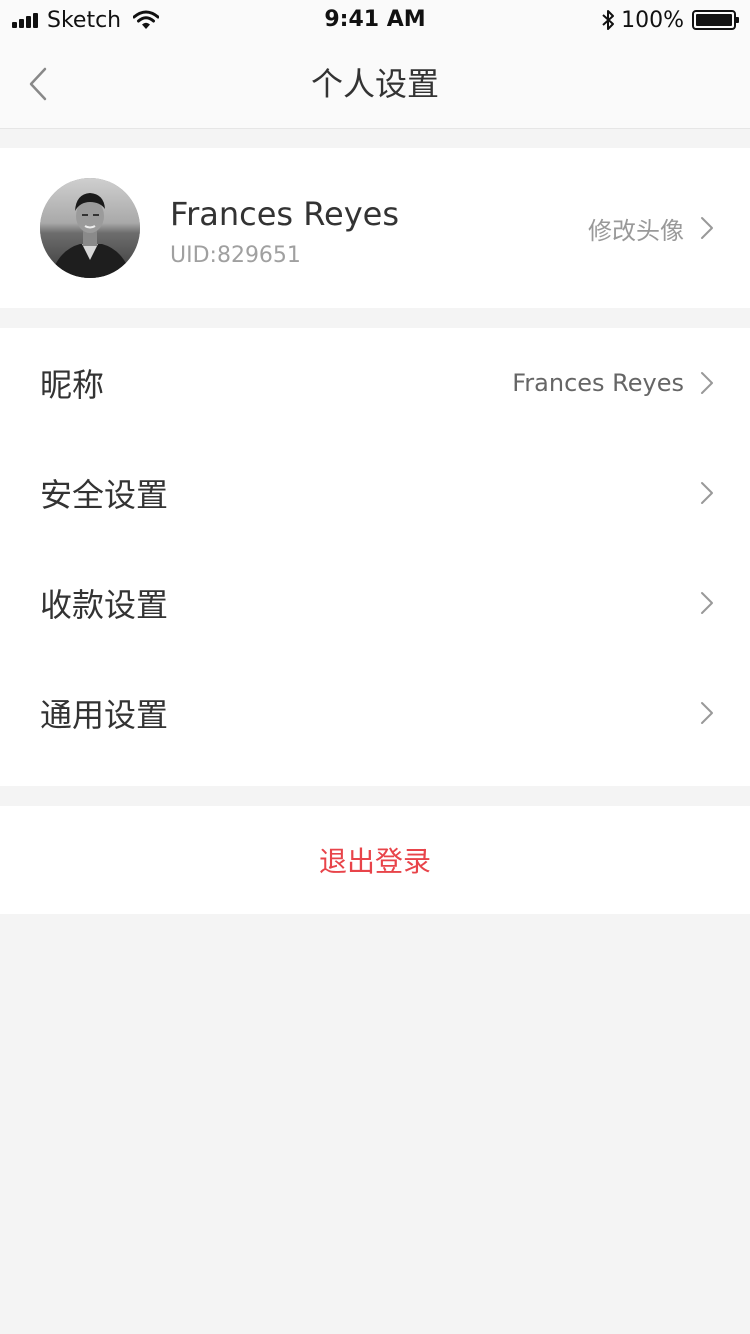 The image size is (750, 1334). Describe the element at coordinates (598, 383) in the screenshot. I see `nickname-value: Frances Reyes` at that location.